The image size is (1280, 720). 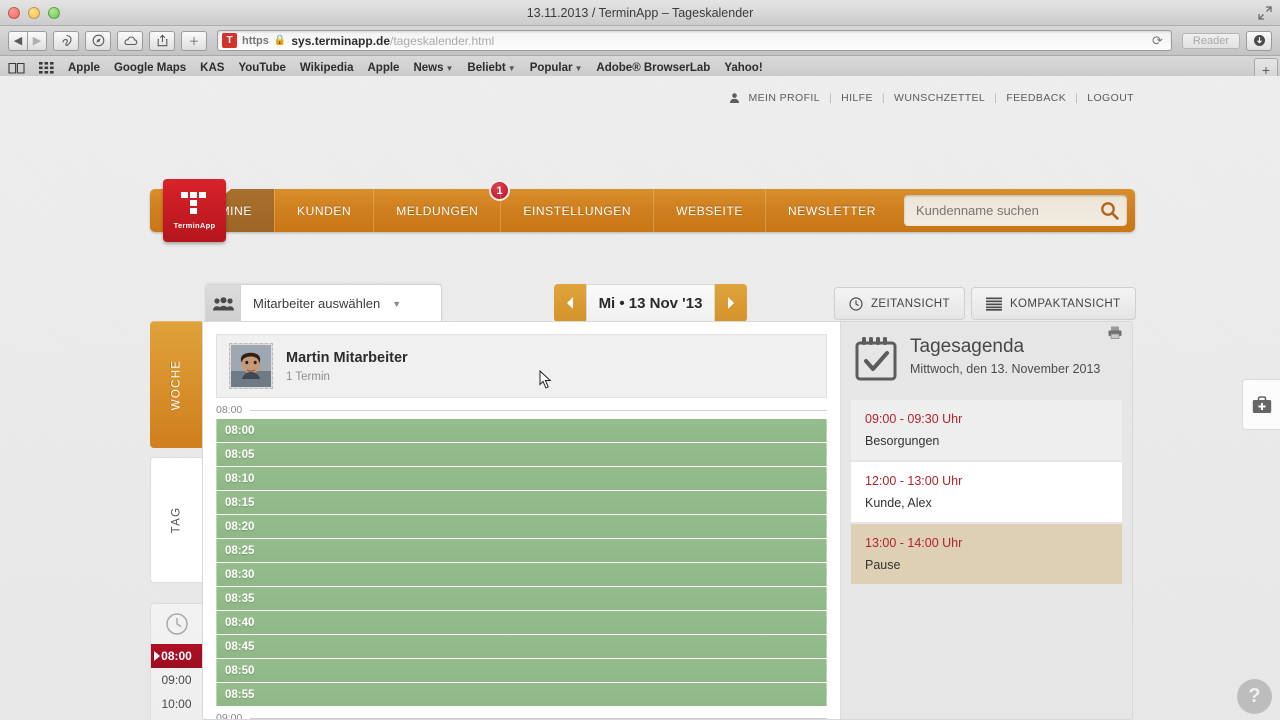 I want to click on rail-tab-woche: WOCHE, so click(x=176, y=384).